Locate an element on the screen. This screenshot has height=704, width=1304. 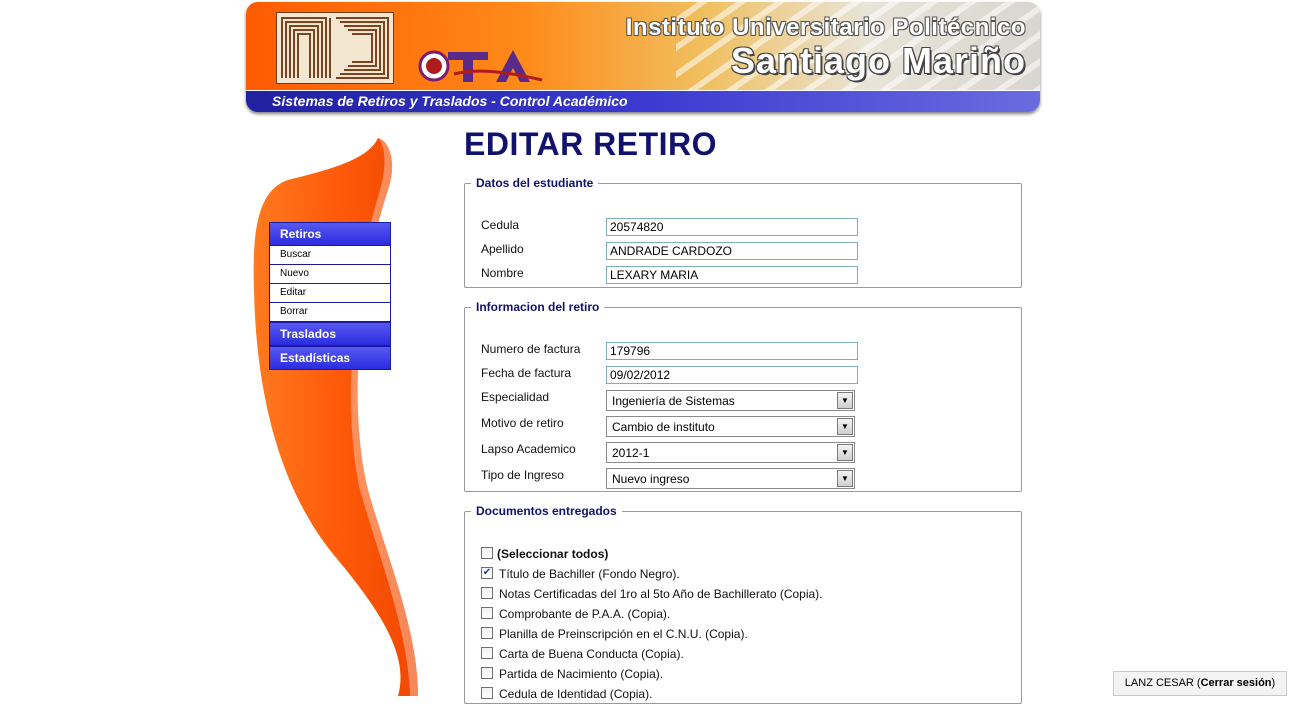
lapso-select: 2012-1 ▼ is located at coordinates (730, 452).